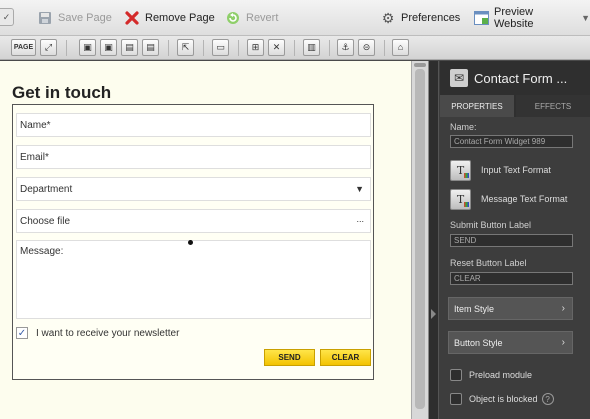  What do you see at coordinates (433, 314) in the screenshot?
I see `collapse-arrow-icon` at bounding box center [433, 314].